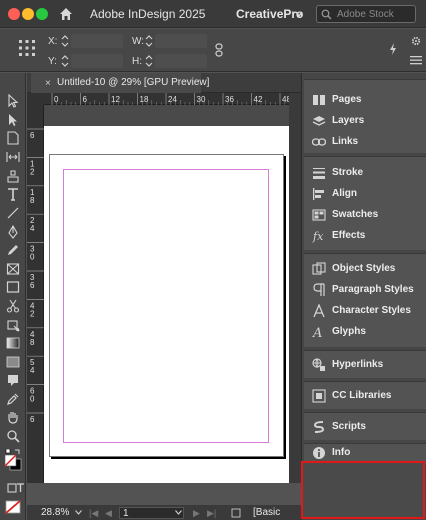 The height and width of the screenshot is (520, 426). I want to click on ruler-label: 8, so click(32, 342).